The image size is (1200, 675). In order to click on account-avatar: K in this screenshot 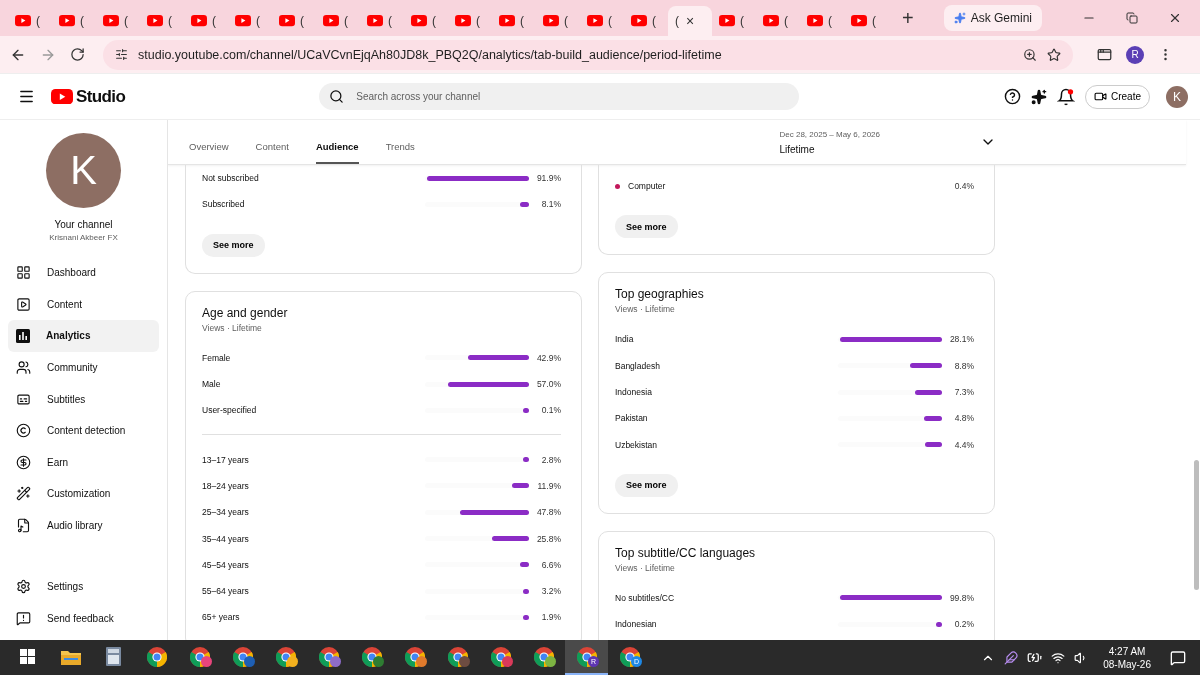, I will do `click(1177, 96)`.